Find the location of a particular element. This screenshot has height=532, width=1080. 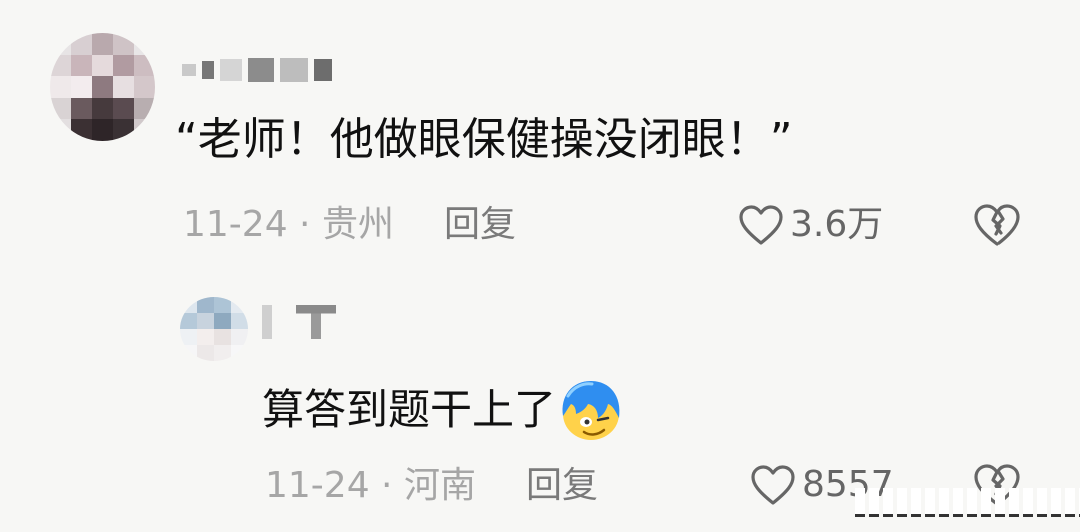

broken-heart-icon is located at coordinates (997, 225).